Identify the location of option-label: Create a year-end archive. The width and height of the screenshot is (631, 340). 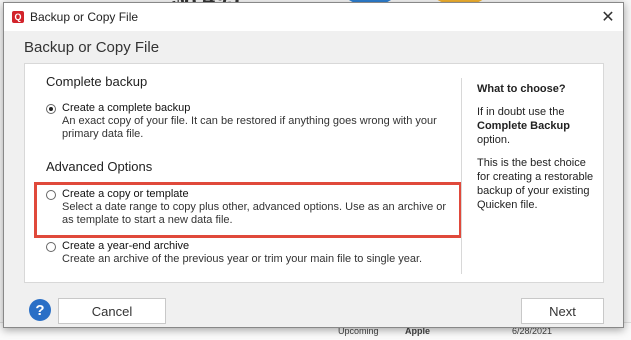
(126, 246).